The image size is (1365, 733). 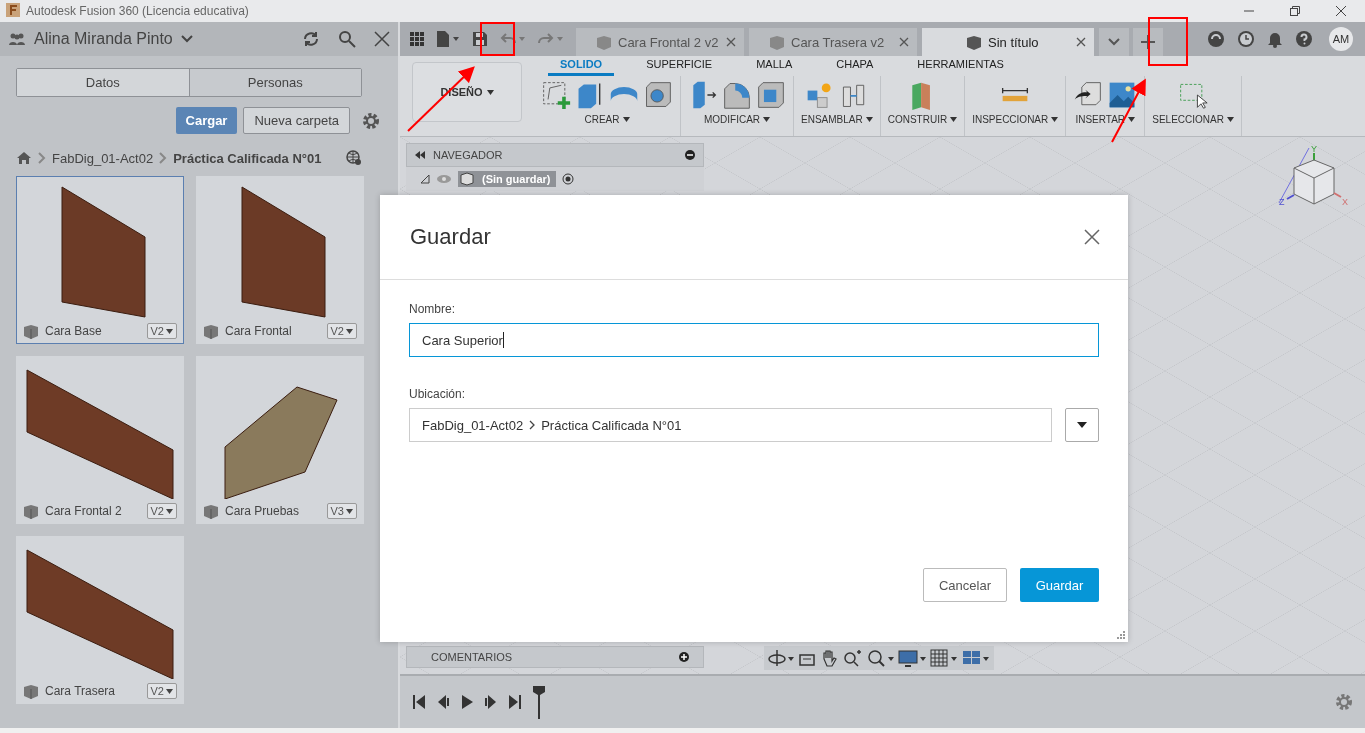 What do you see at coordinates (829, 658) in the screenshot?
I see `pan-hand-icon` at bounding box center [829, 658].